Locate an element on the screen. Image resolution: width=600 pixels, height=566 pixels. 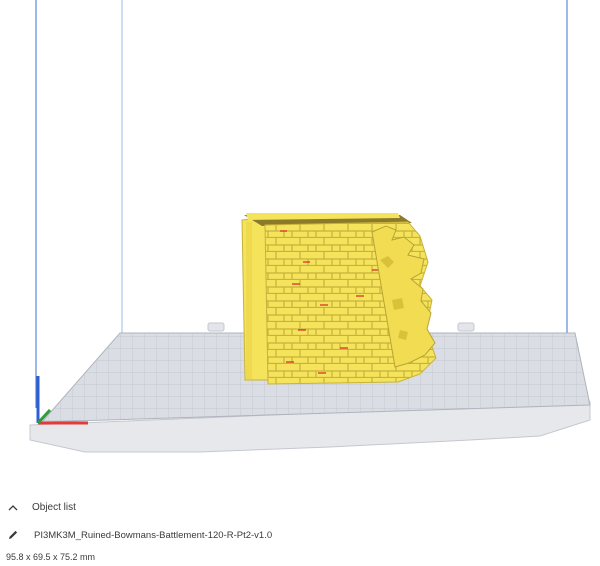
chevron-up-icon is located at coordinates (13, 507).